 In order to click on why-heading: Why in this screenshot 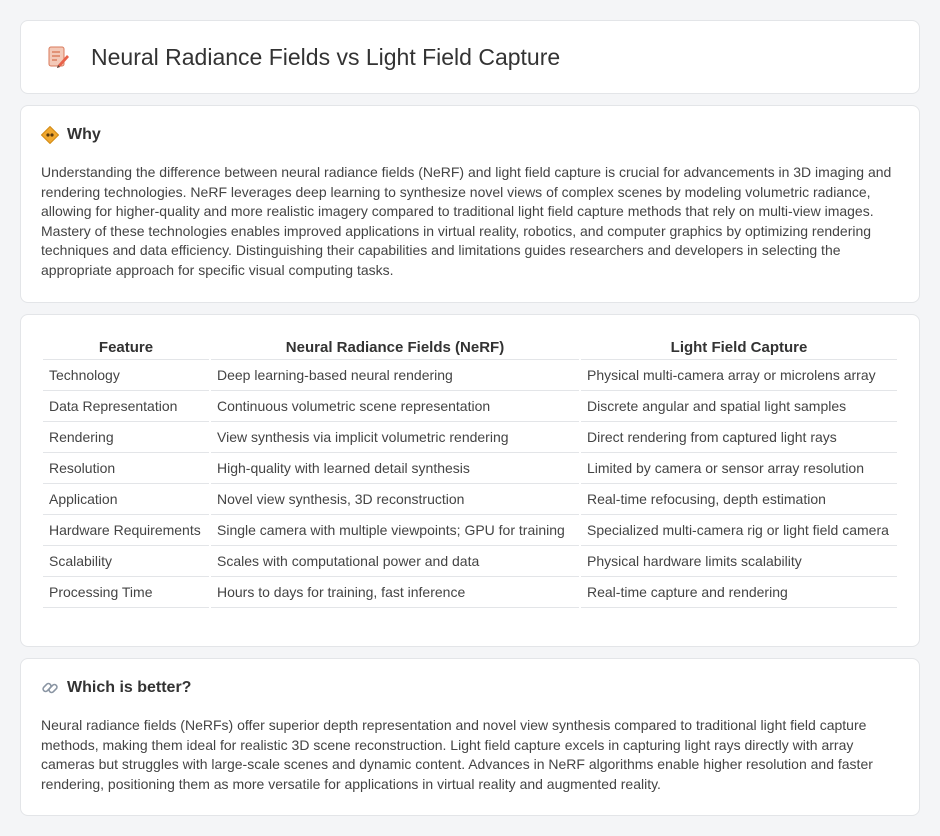, I will do `click(470, 135)`.